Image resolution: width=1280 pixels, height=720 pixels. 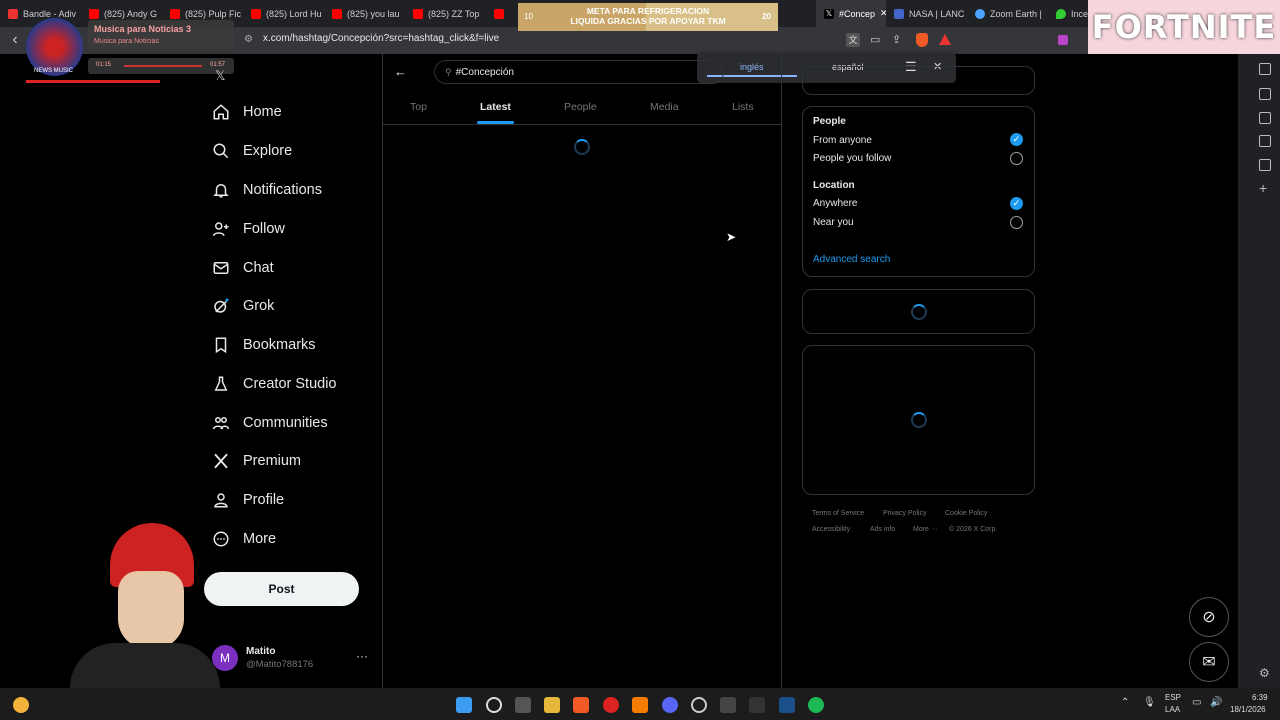 I want to click on nav-more: More, so click(x=244, y=539).